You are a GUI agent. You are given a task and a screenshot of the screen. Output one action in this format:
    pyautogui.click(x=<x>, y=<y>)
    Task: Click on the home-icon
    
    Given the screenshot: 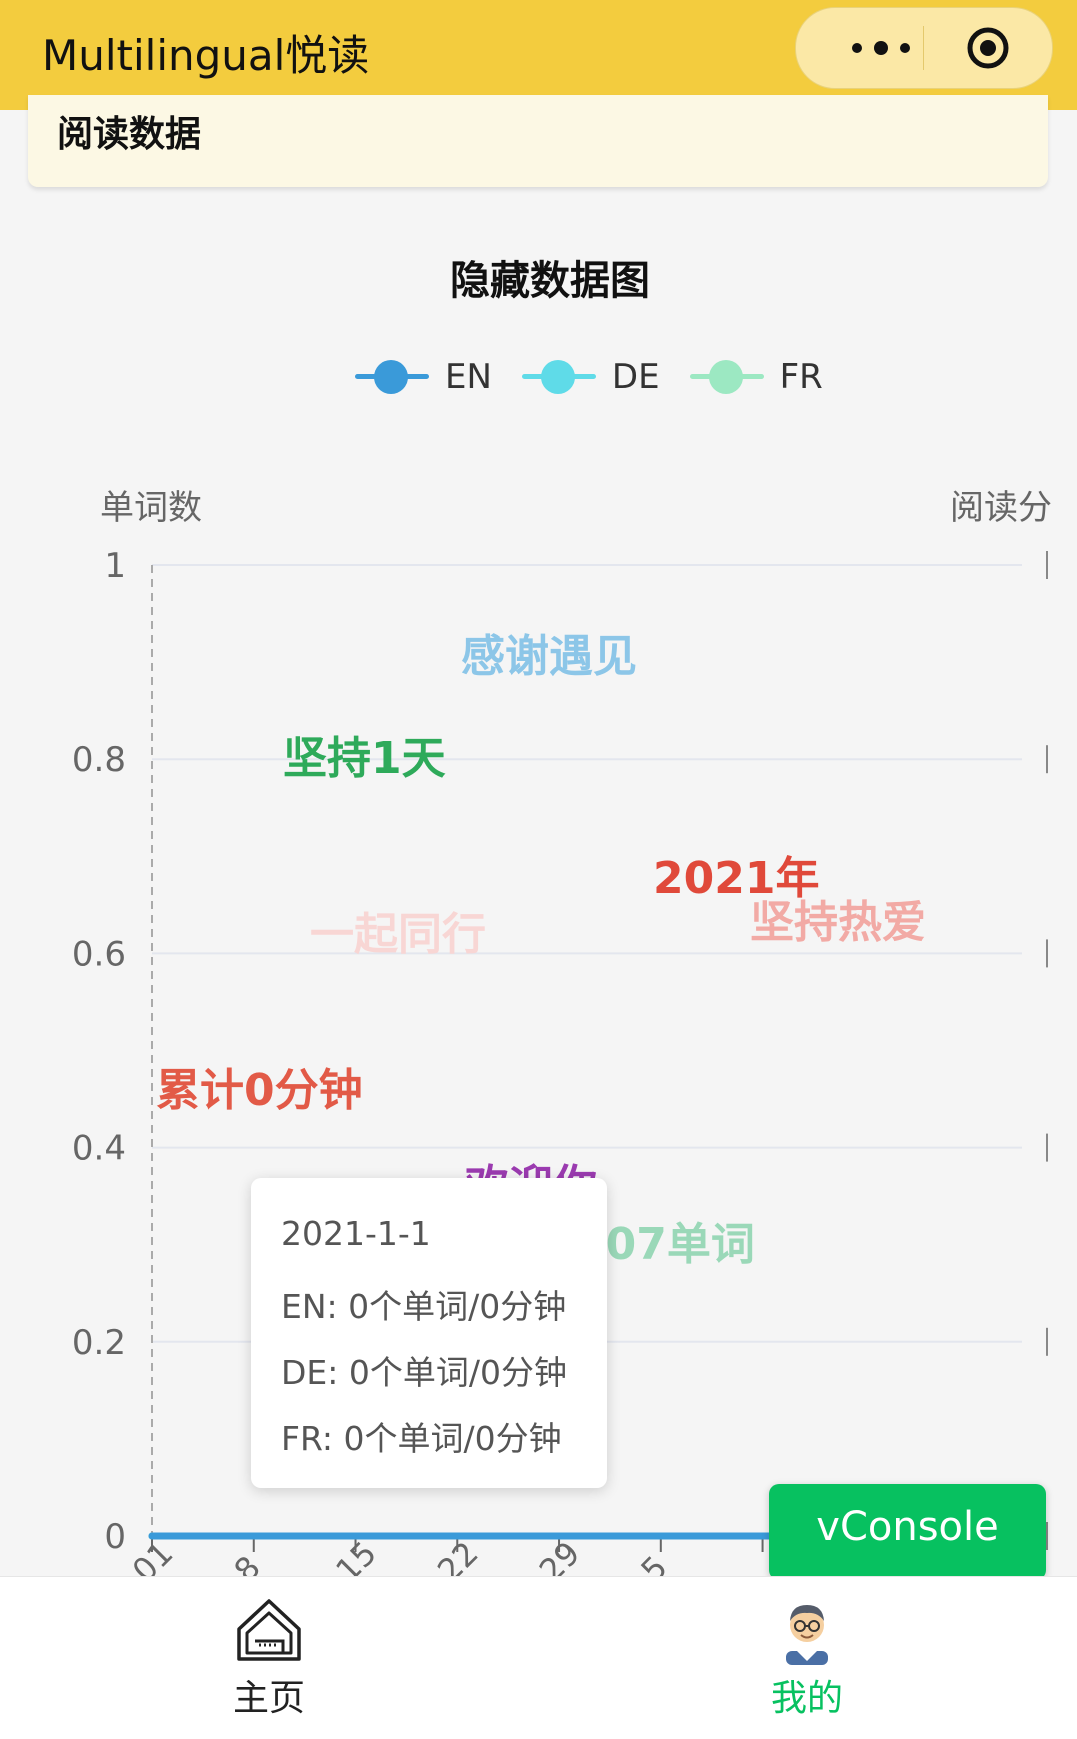 What is the action you would take?
    pyautogui.click(x=269, y=1630)
    